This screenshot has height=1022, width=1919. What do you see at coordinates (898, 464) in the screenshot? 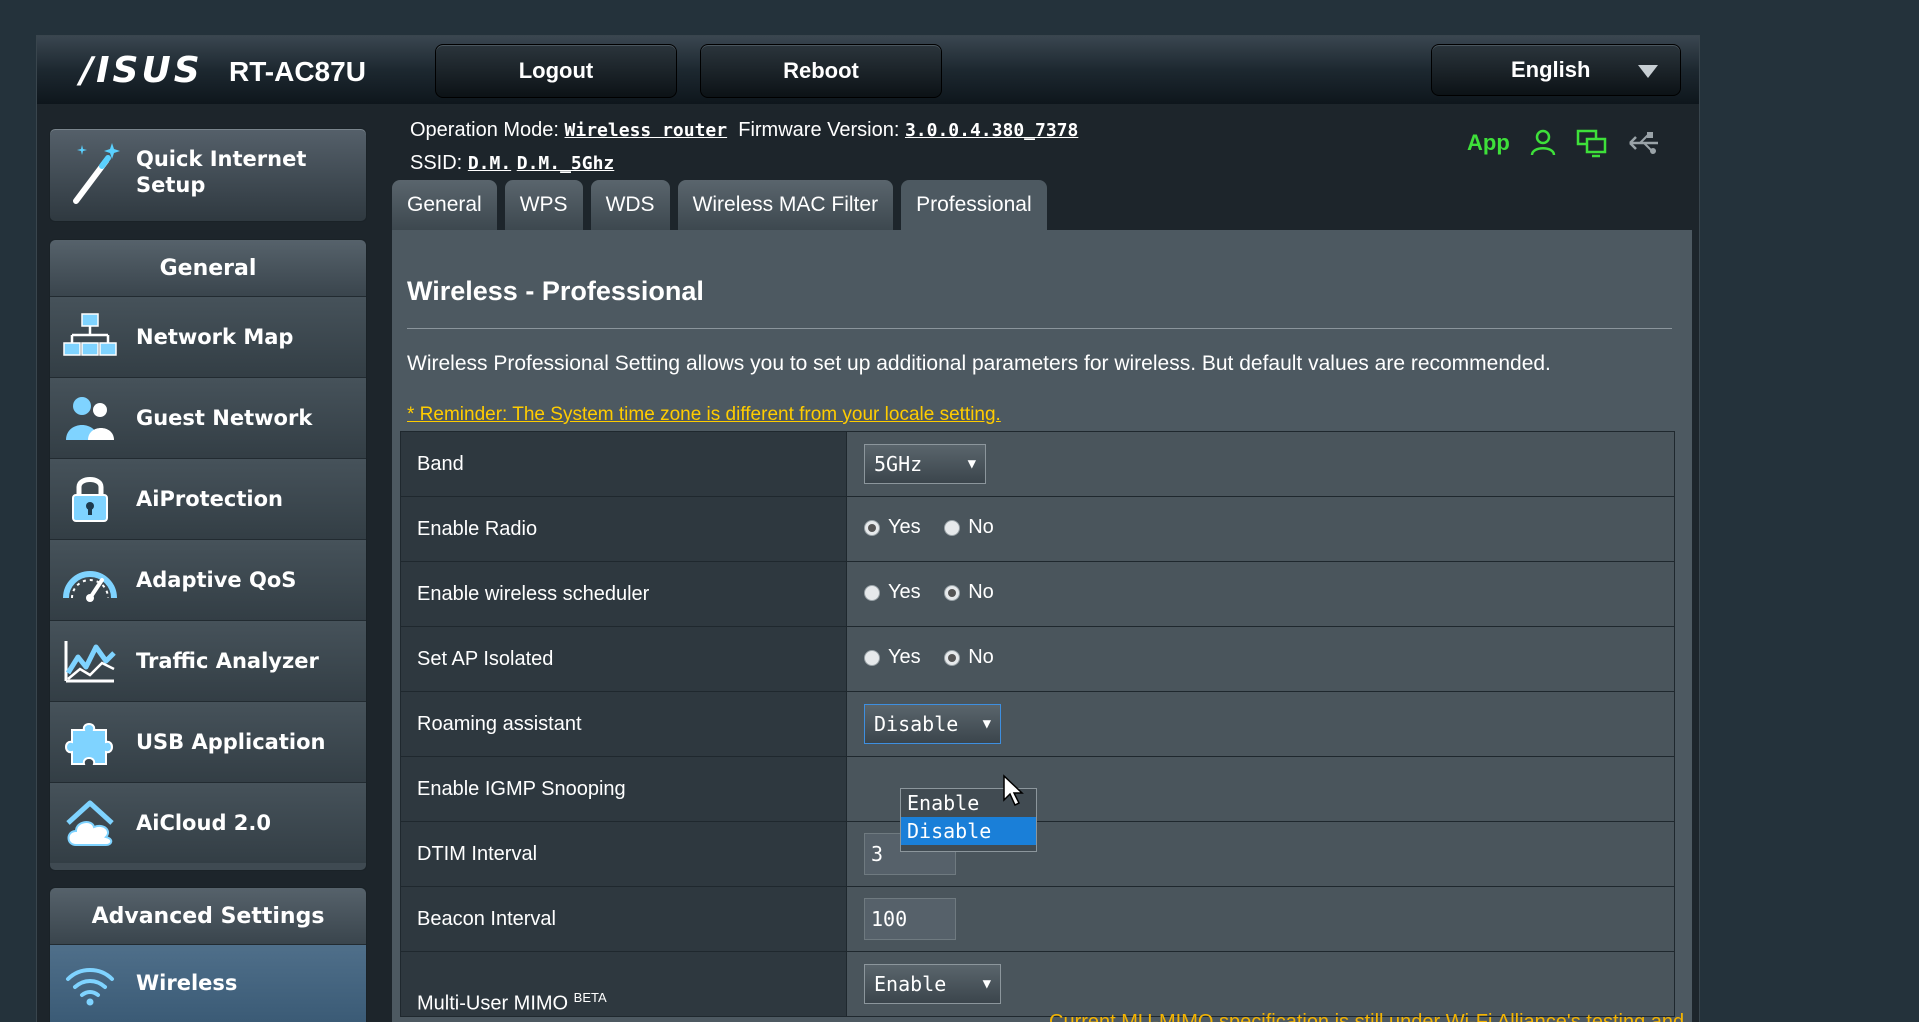
I see `band-value: 5GHz` at bounding box center [898, 464].